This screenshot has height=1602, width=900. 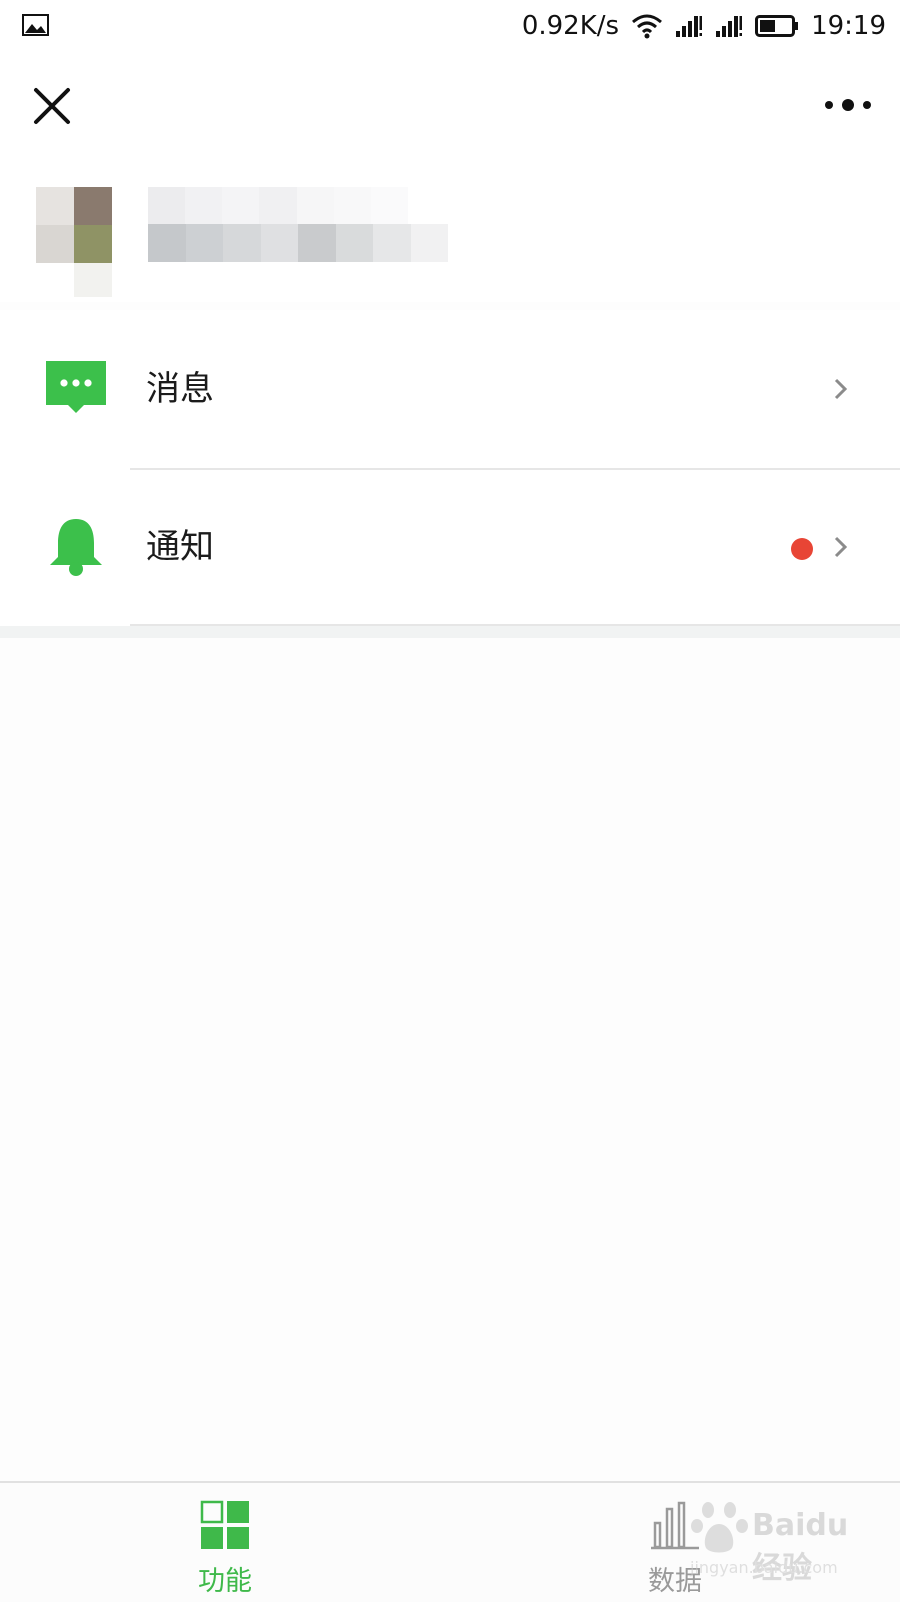 What do you see at coordinates (848, 105) in the screenshot?
I see `more-icon` at bounding box center [848, 105].